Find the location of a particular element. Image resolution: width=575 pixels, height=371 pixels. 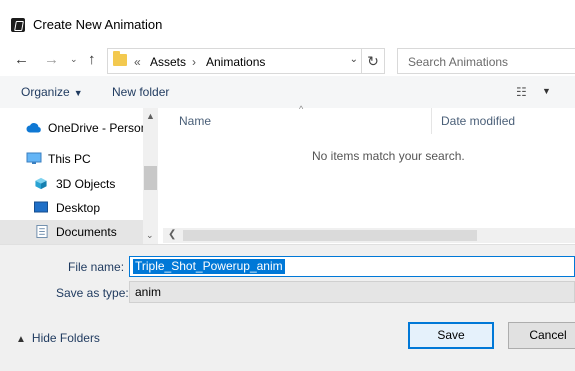

column-header-date-modified: Date modified is located at coordinates (478, 121).